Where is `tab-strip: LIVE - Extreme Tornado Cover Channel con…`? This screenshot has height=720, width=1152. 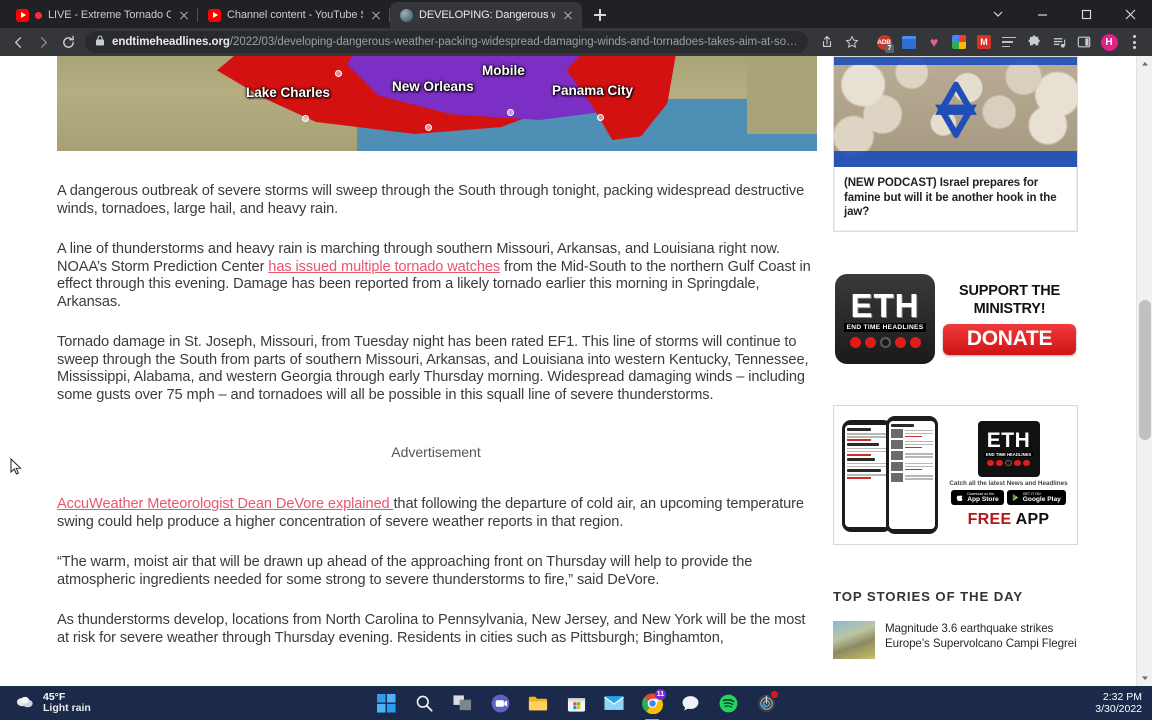
tab-strip: LIVE - Extreme Tornado Cover Channel con… is located at coordinates (576, 14).